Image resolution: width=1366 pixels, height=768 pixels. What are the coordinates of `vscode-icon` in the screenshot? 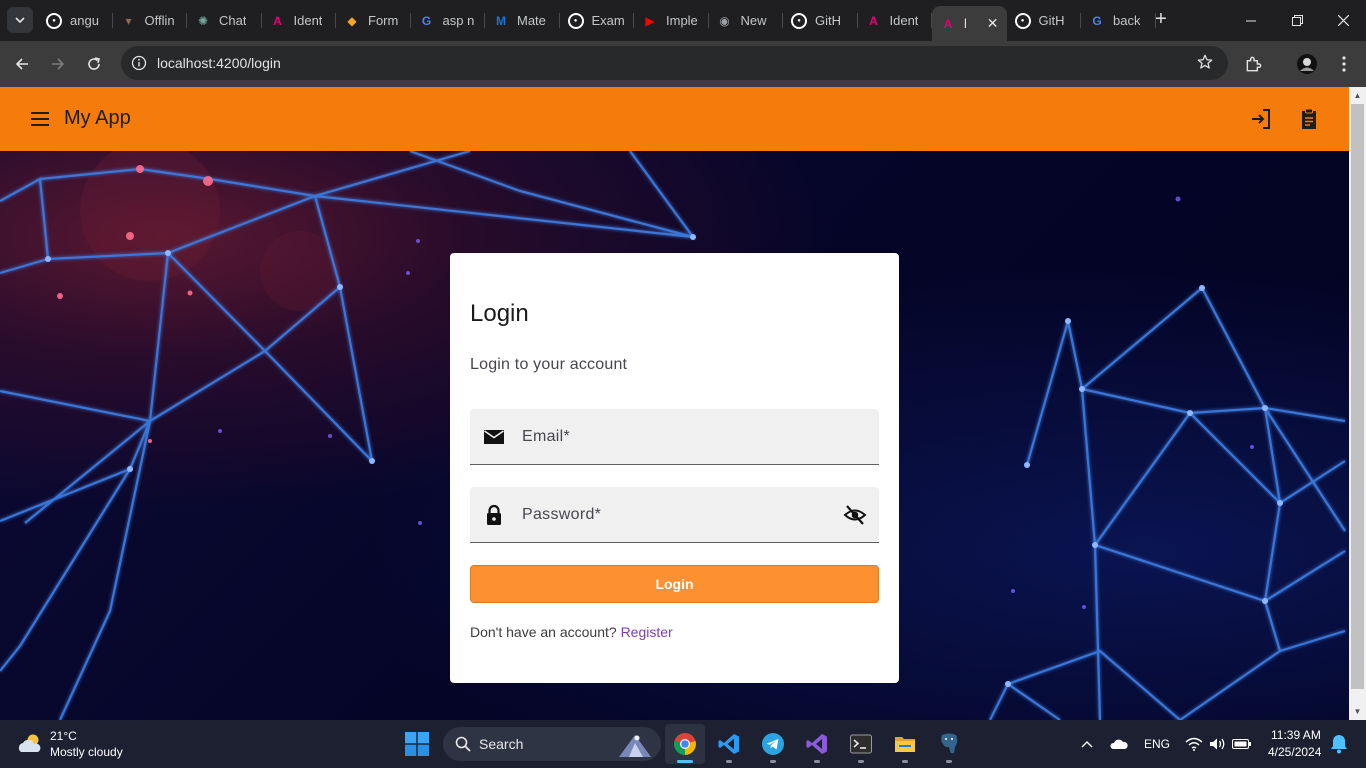 It's located at (728, 744).